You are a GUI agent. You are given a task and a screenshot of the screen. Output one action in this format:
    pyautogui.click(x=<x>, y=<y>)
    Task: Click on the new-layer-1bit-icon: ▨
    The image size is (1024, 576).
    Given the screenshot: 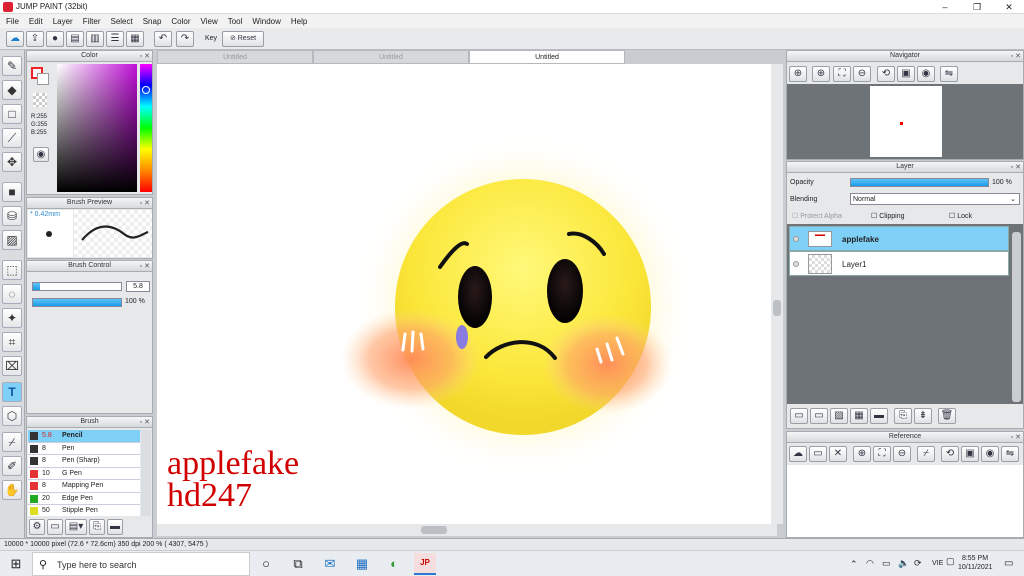 What is the action you would take?
    pyautogui.click(x=839, y=416)
    